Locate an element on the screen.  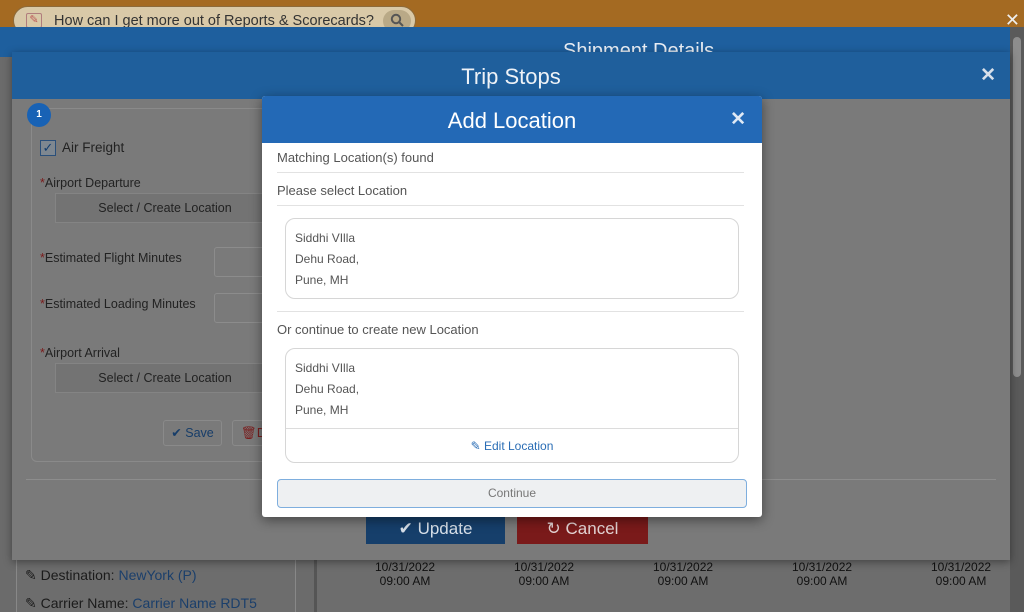
matching-location-card: Siddhi VIlla Dehu Road, Pune, MH is located at coordinates (512, 258).